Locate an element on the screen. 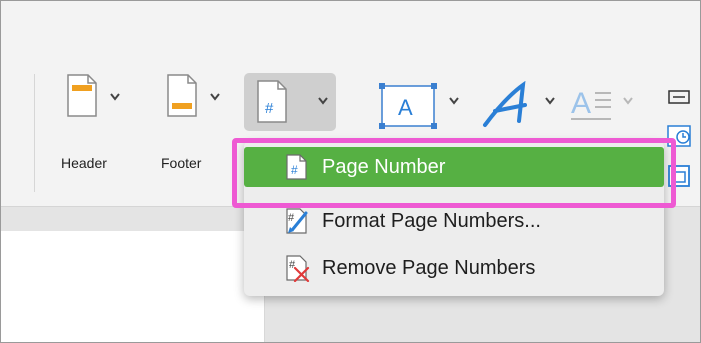 The image size is (701, 343). footer-tool: Footer is located at coordinates (196, 128).